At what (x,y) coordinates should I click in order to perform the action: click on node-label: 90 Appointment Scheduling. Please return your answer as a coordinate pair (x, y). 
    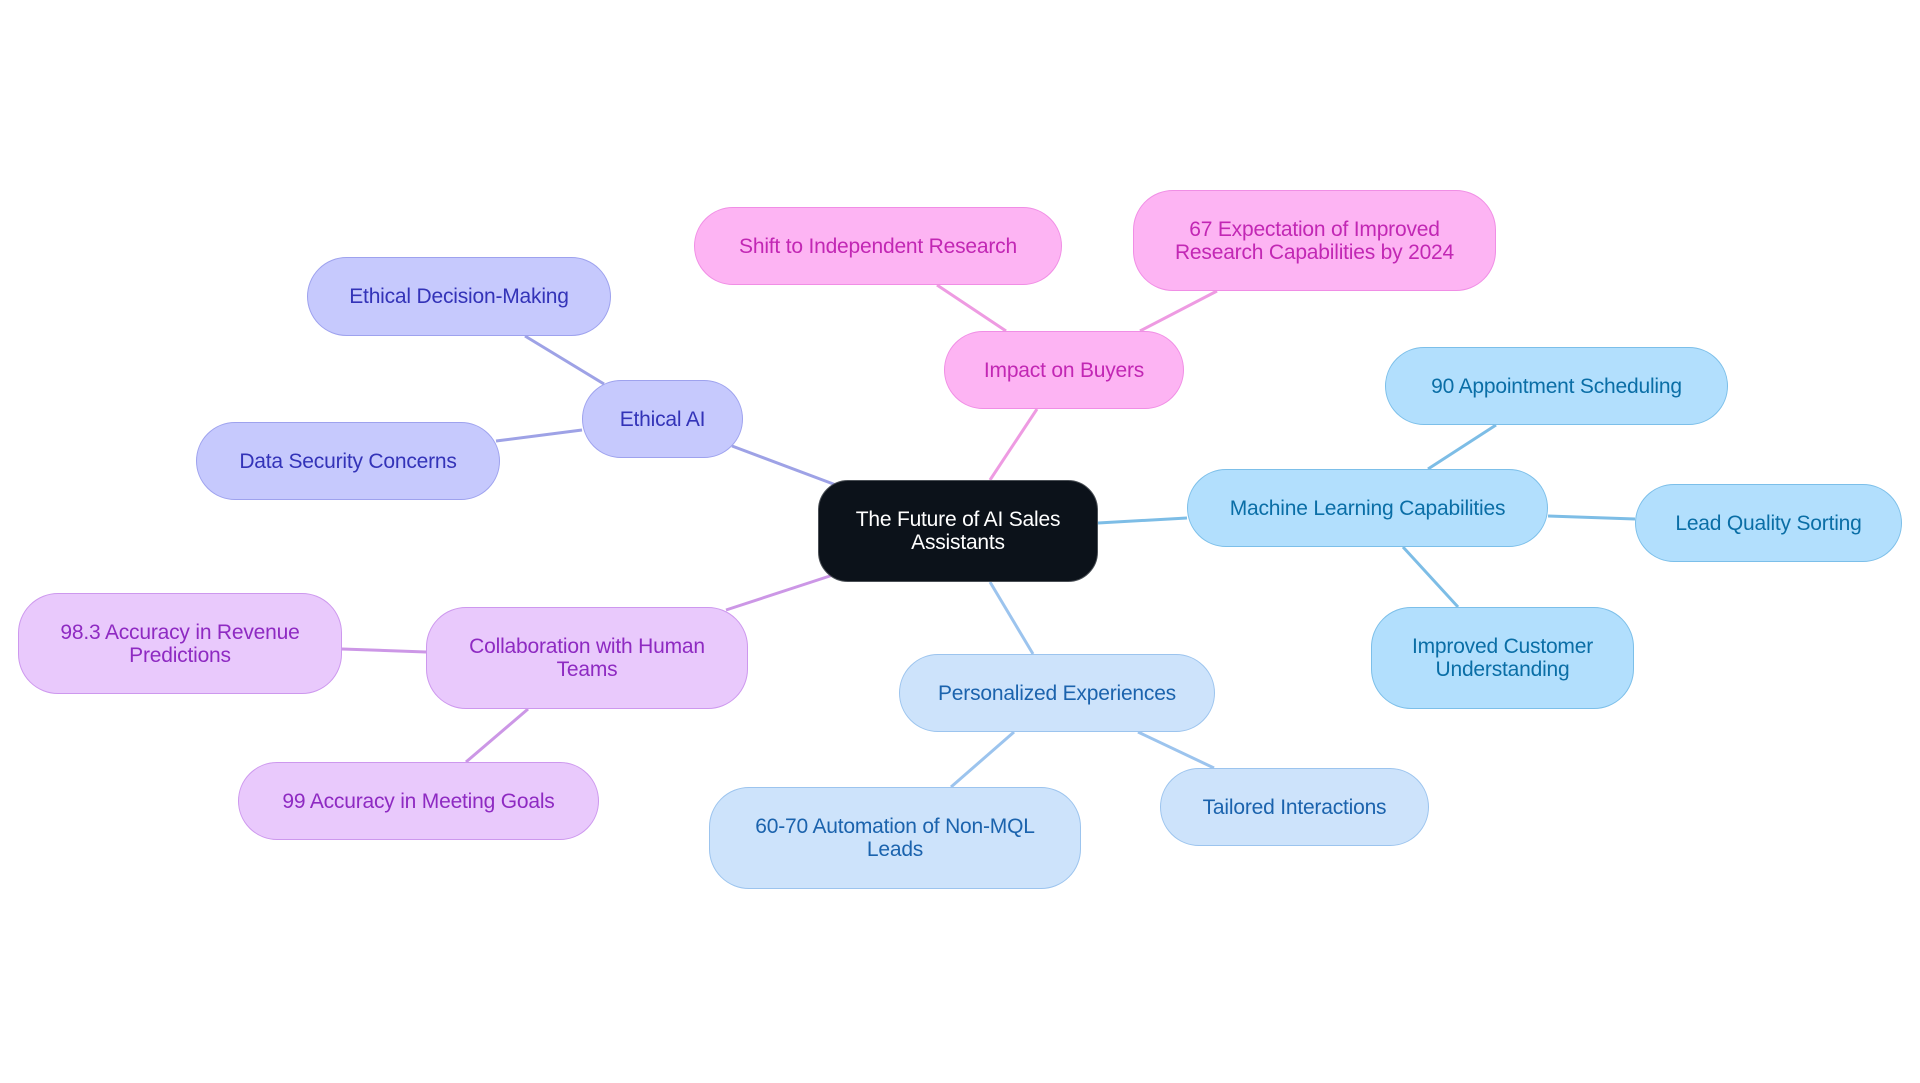
    Looking at the image, I should click on (1556, 386).